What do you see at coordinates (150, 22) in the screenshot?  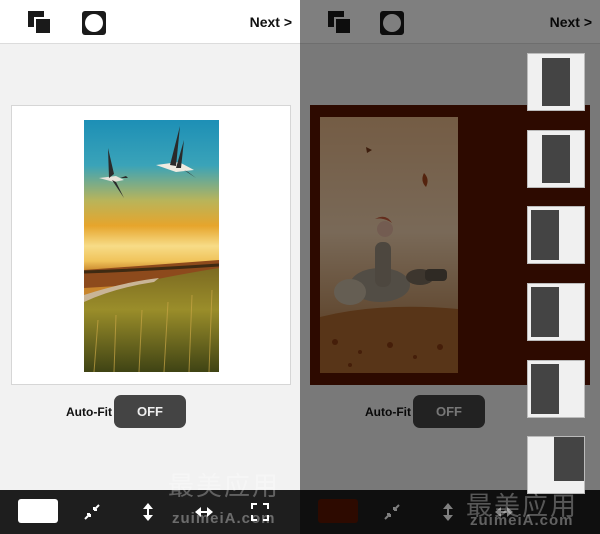 I see `top-toolbar: Next >` at bounding box center [150, 22].